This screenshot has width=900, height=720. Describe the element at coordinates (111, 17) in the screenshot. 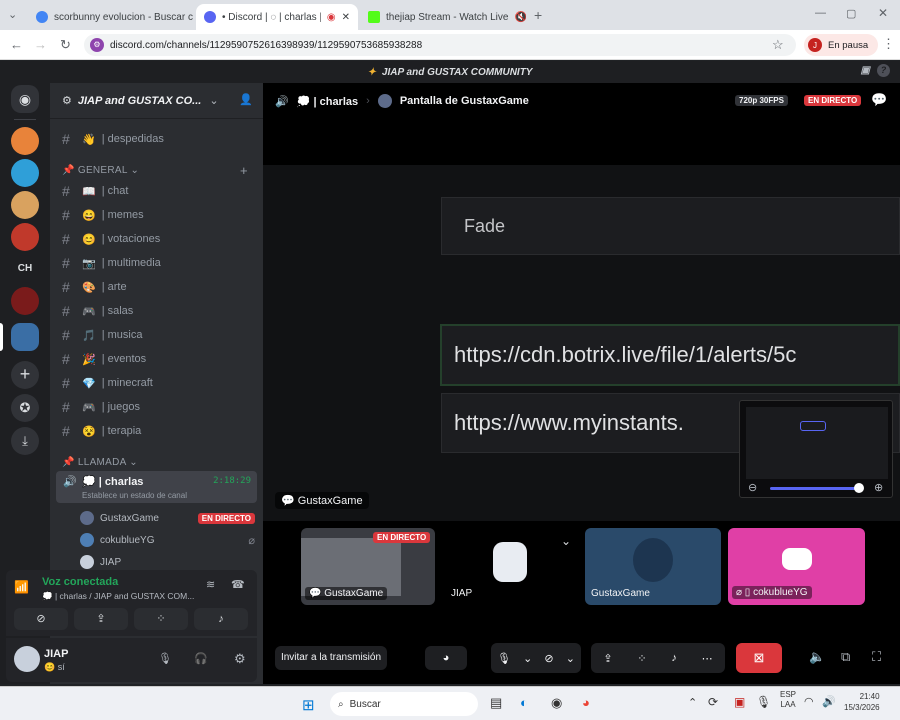

I see `browser-tab-1: scorbunny evolucion - Buscar c` at that location.